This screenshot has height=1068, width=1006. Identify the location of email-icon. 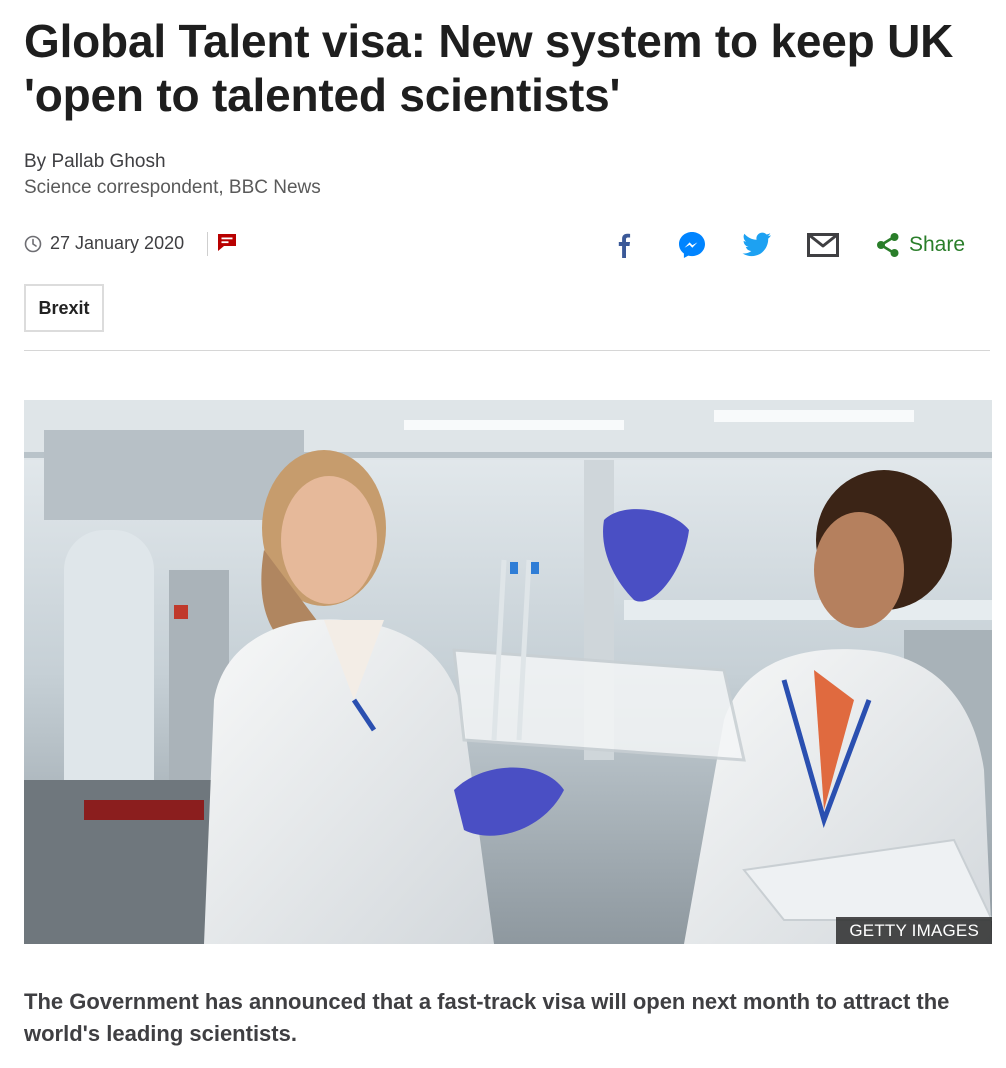
(823, 245).